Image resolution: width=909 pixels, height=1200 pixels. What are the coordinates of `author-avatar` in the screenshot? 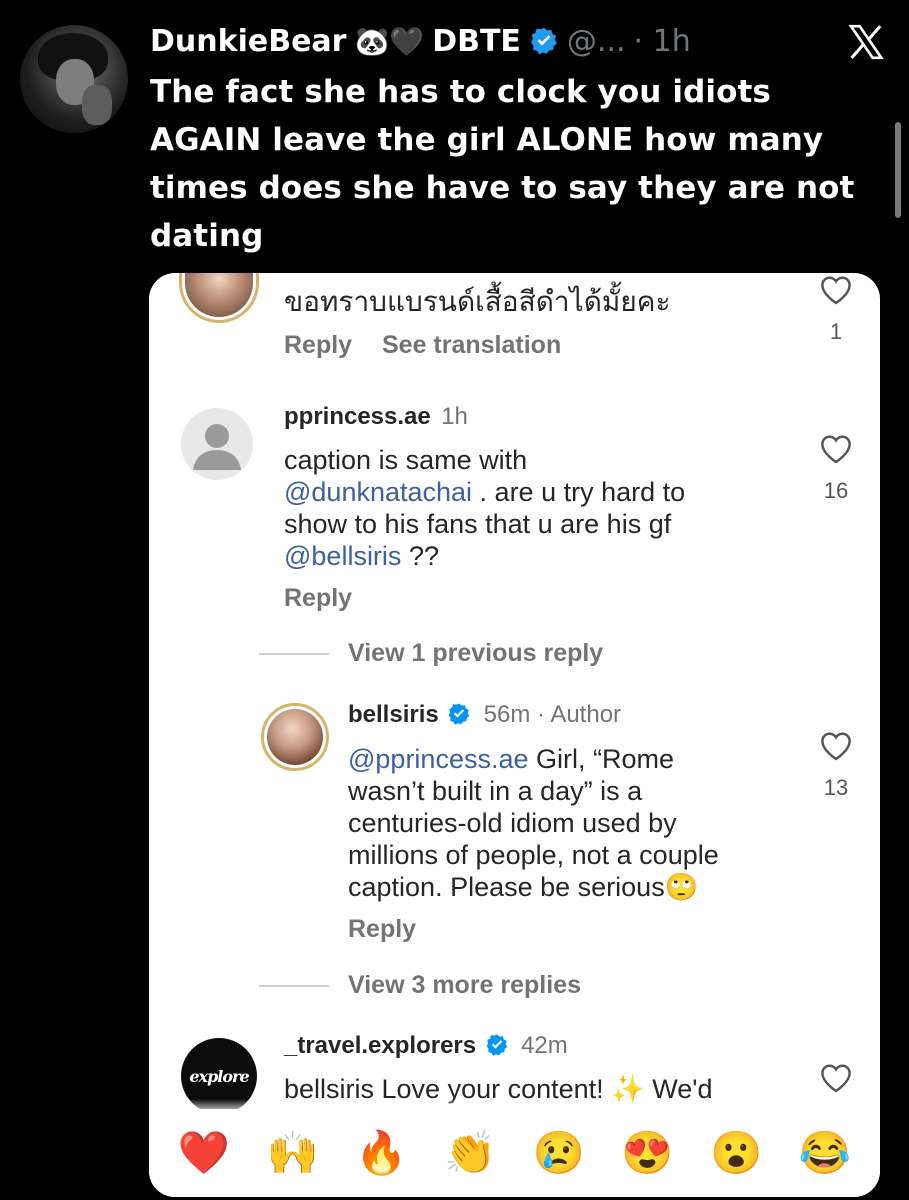 It's located at (74, 79).